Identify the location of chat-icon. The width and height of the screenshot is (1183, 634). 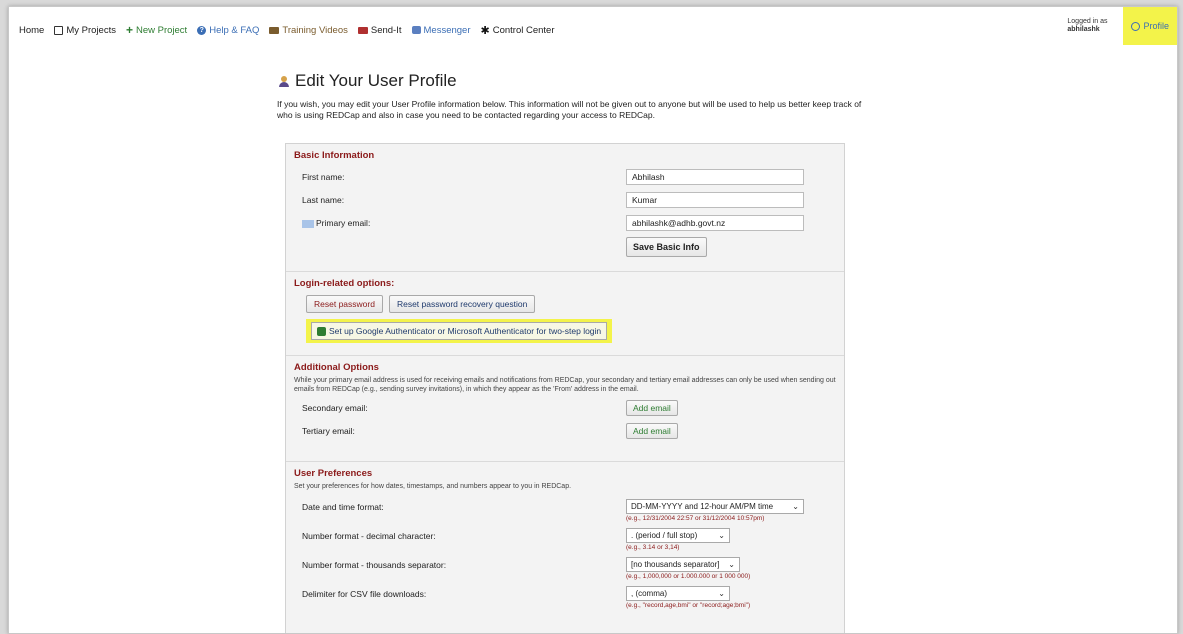
(416, 30).